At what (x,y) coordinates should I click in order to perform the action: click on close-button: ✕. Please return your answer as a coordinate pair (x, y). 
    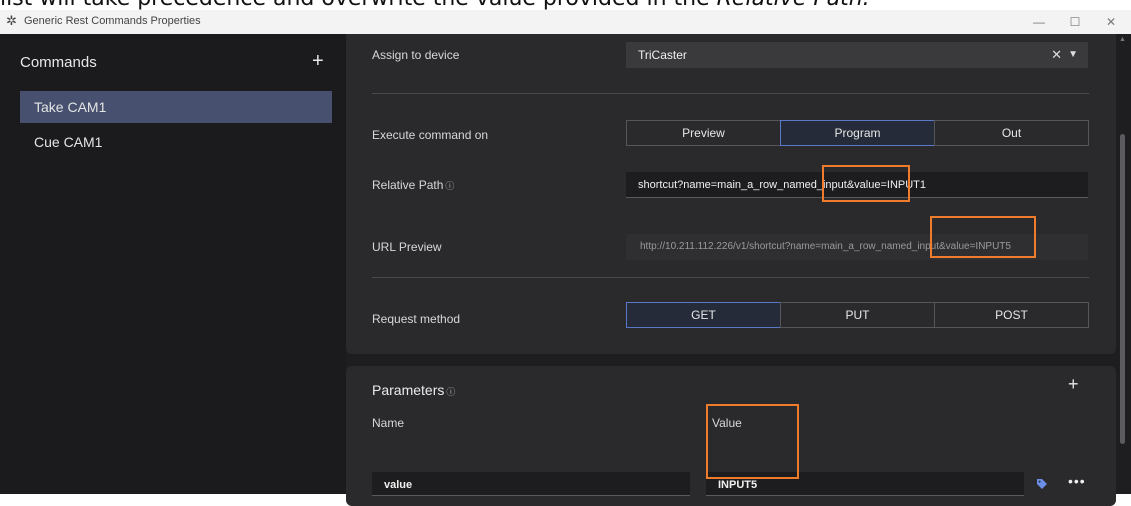
    Looking at the image, I should click on (1111, 22).